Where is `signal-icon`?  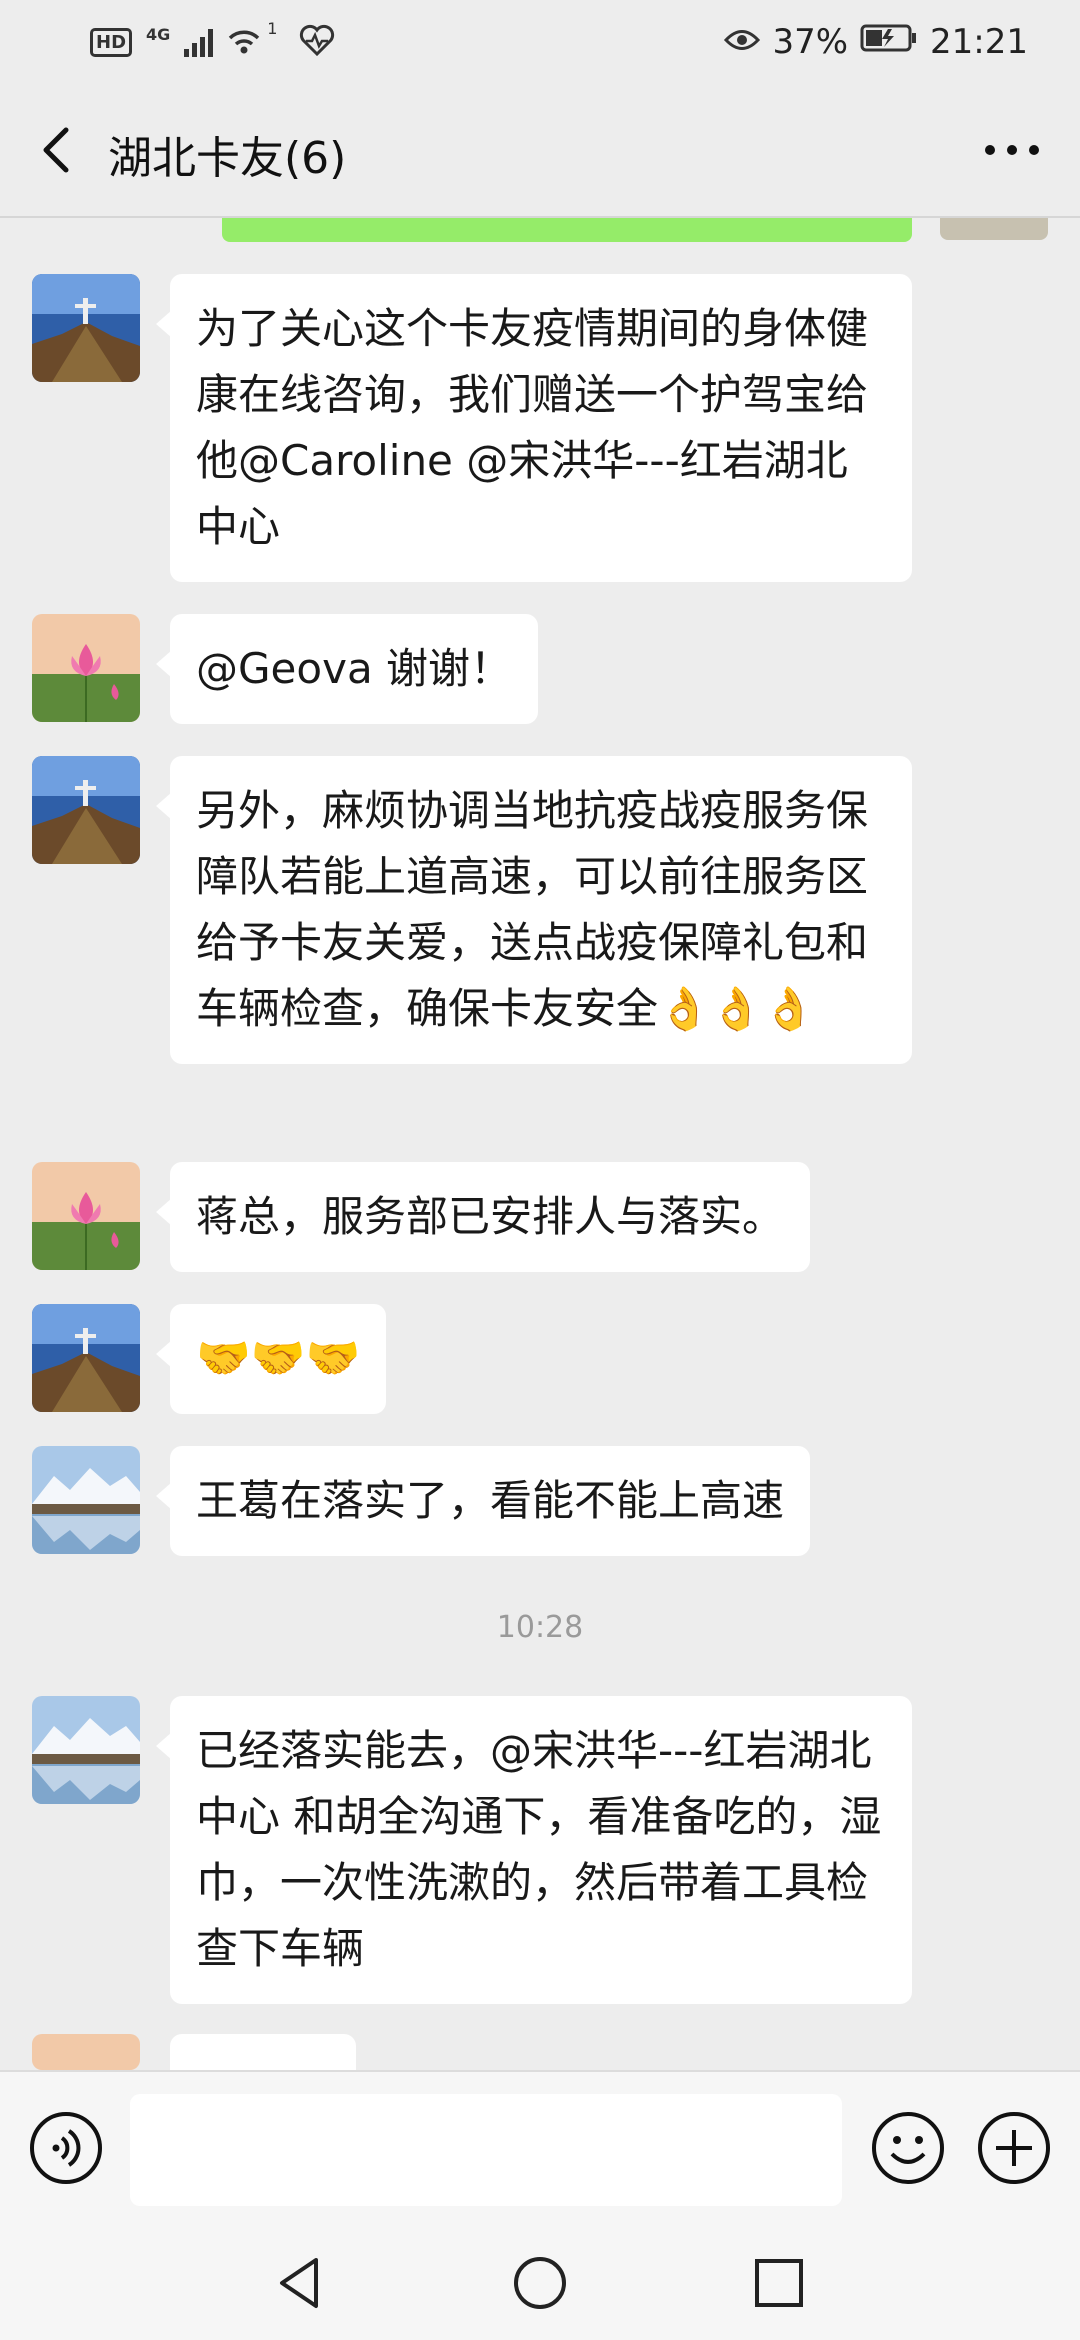 signal-icon is located at coordinates (199, 42).